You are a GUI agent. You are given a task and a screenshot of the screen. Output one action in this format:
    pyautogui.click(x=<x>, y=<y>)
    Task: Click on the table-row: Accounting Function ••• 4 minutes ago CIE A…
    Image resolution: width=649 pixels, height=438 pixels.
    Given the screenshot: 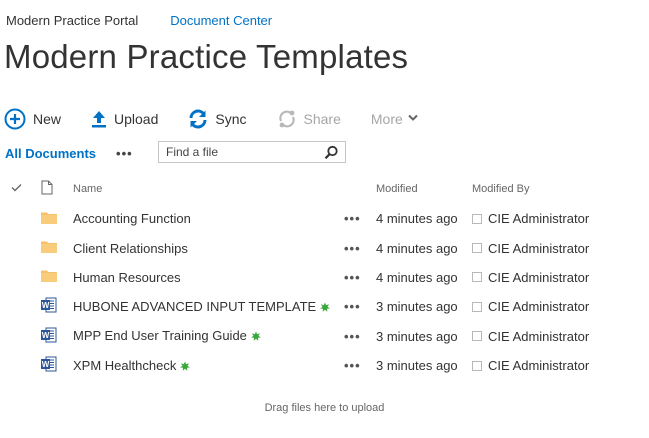 What is the action you would take?
    pyautogui.click(x=324, y=218)
    